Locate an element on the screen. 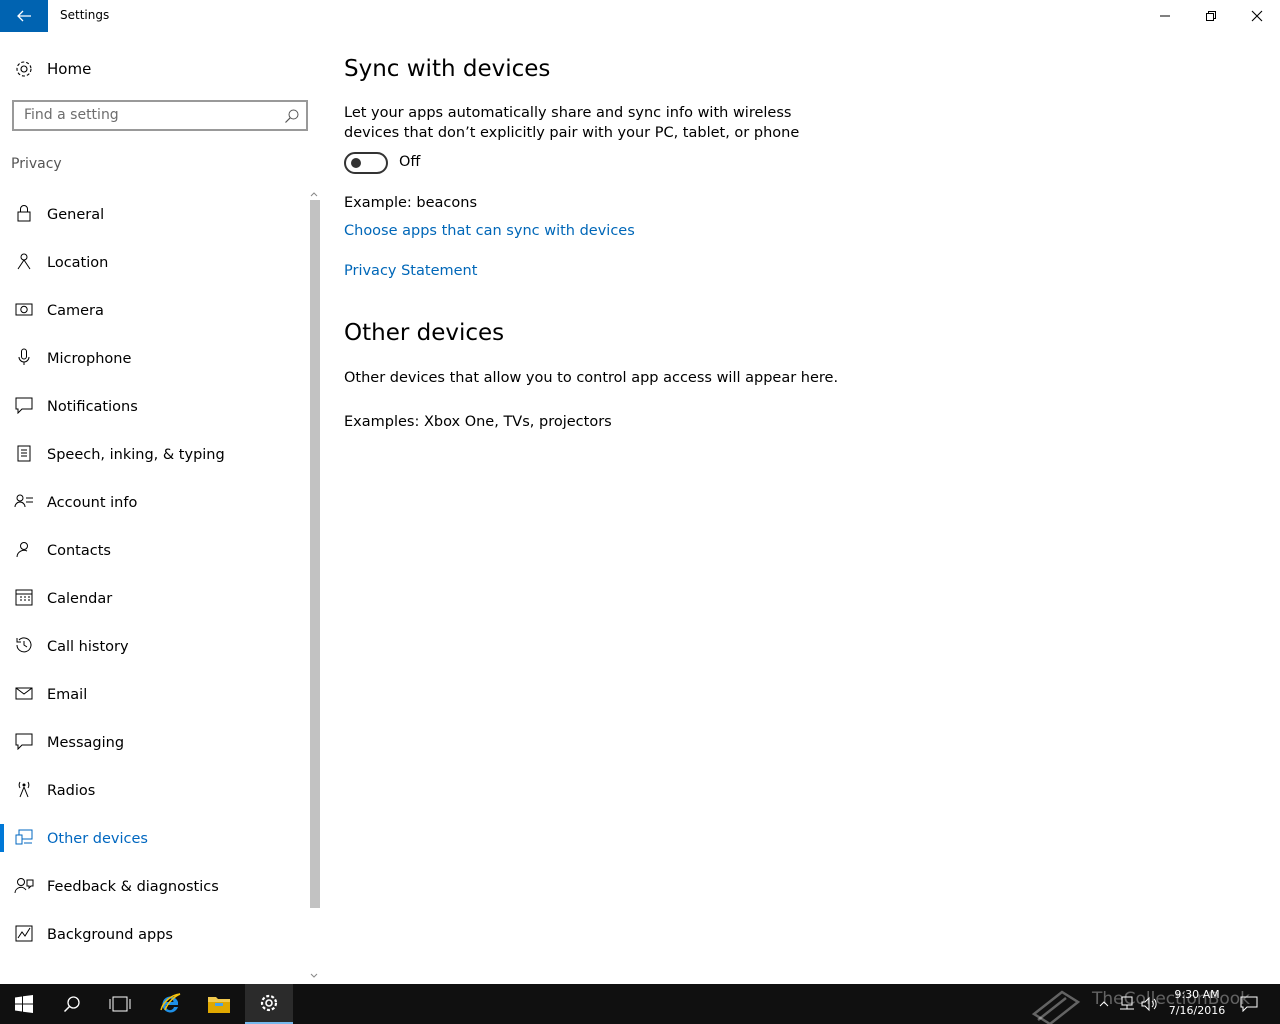 The height and width of the screenshot is (1024, 1280). sidebar-item-speech: Speech, inking, & typing is located at coordinates (153, 452).